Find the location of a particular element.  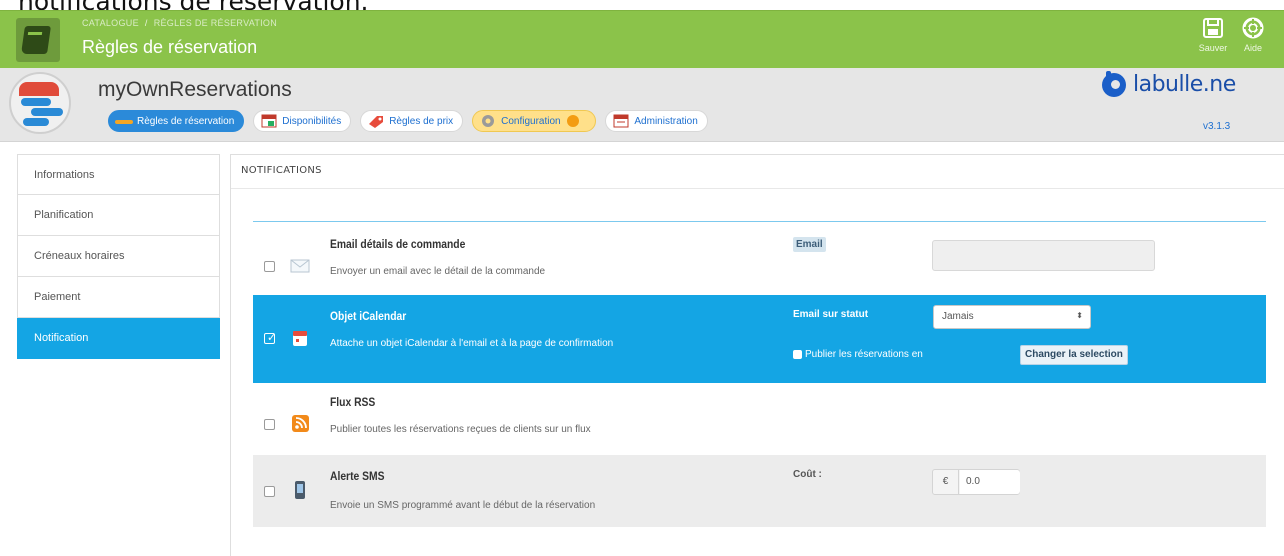

publish-checkbox is located at coordinates (797, 354).